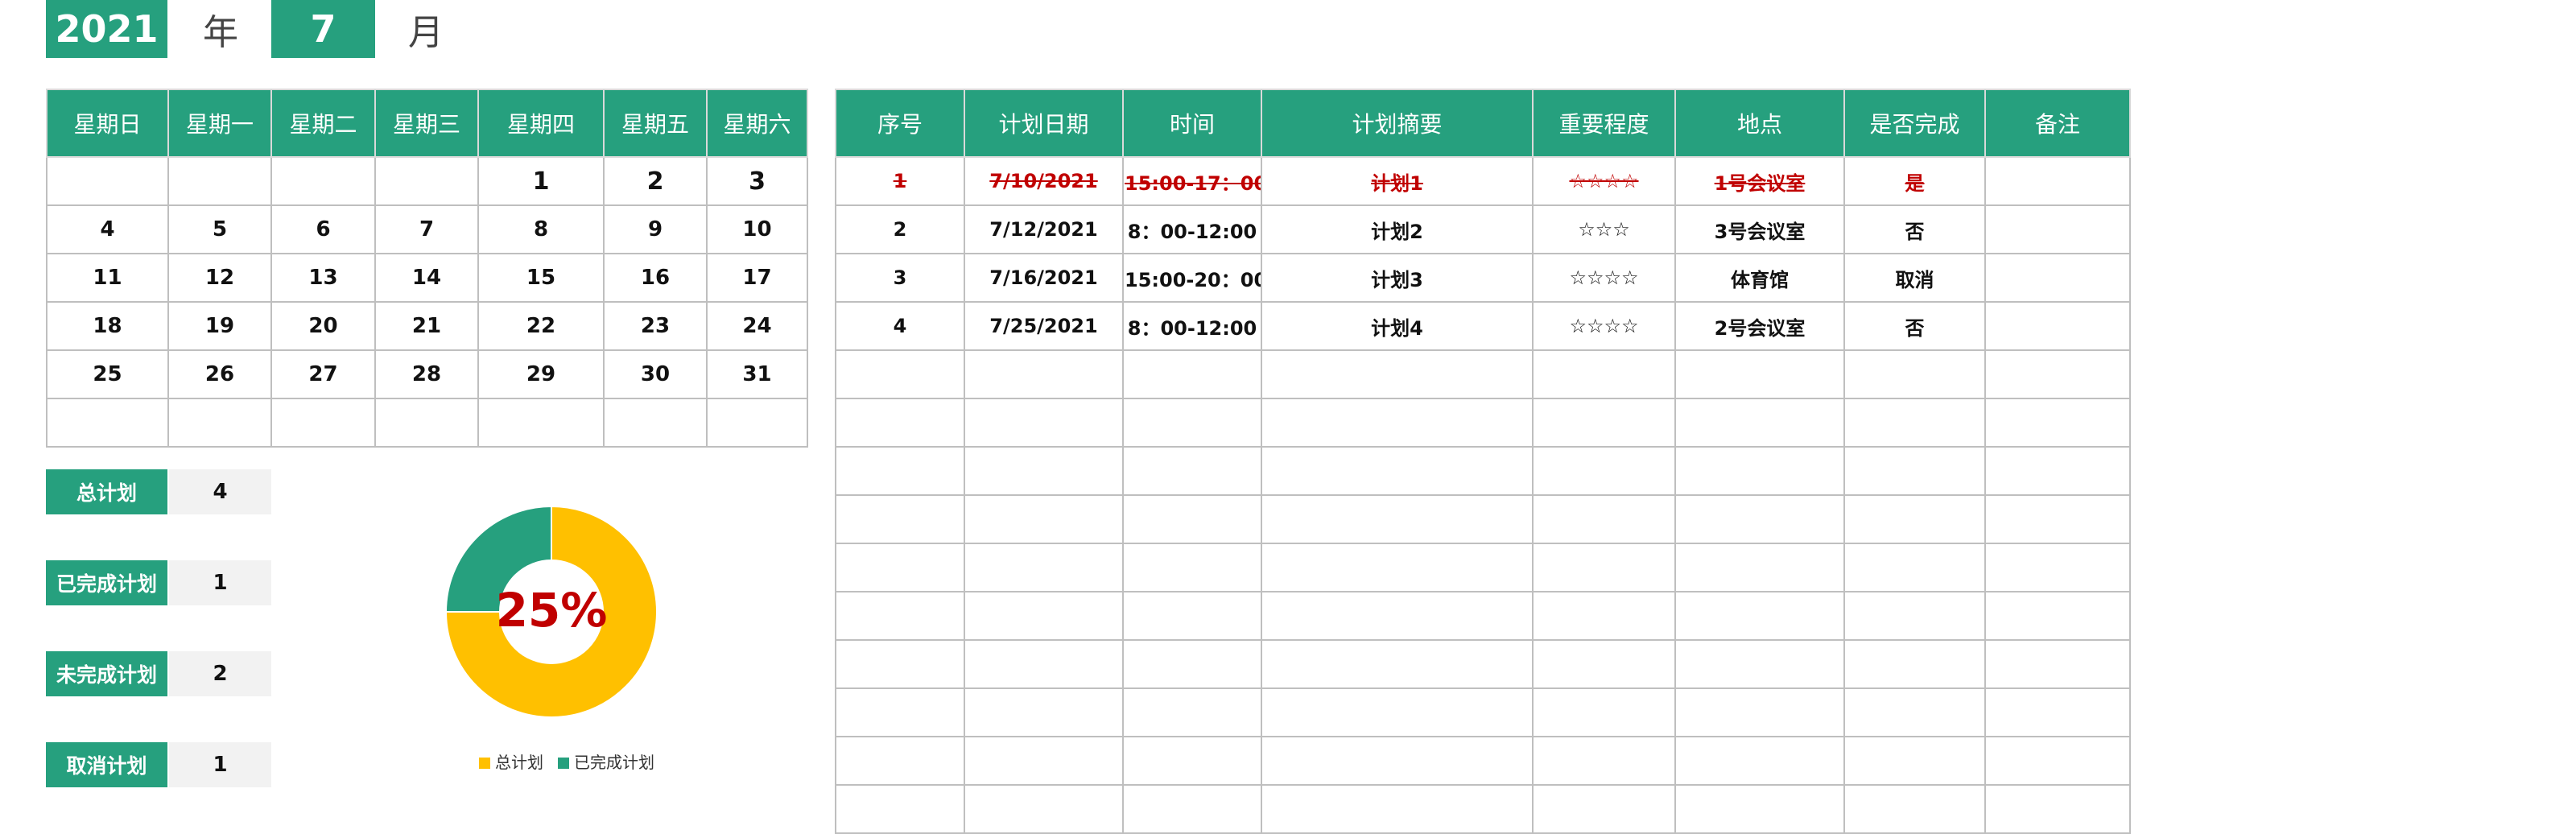 The image size is (2576, 834). What do you see at coordinates (323, 229) in the screenshot?
I see `calendar-day-cell: 6` at bounding box center [323, 229].